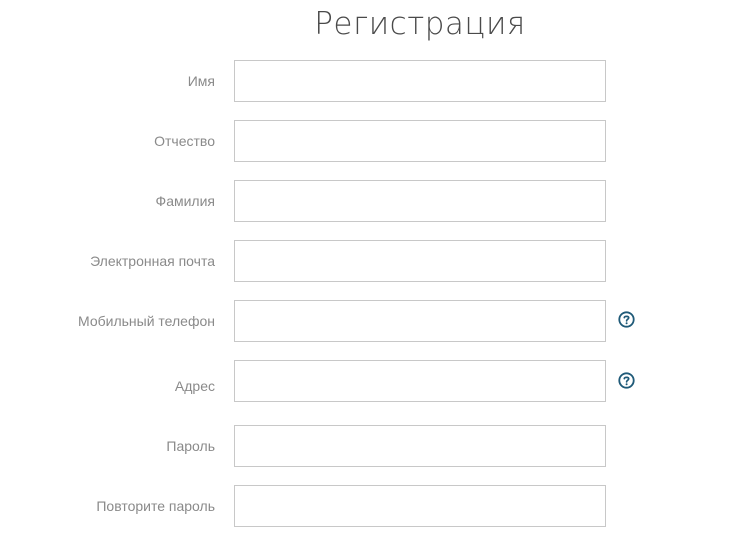 The image size is (740, 541). I want to click on address-row: Адрес, so click(370, 381).